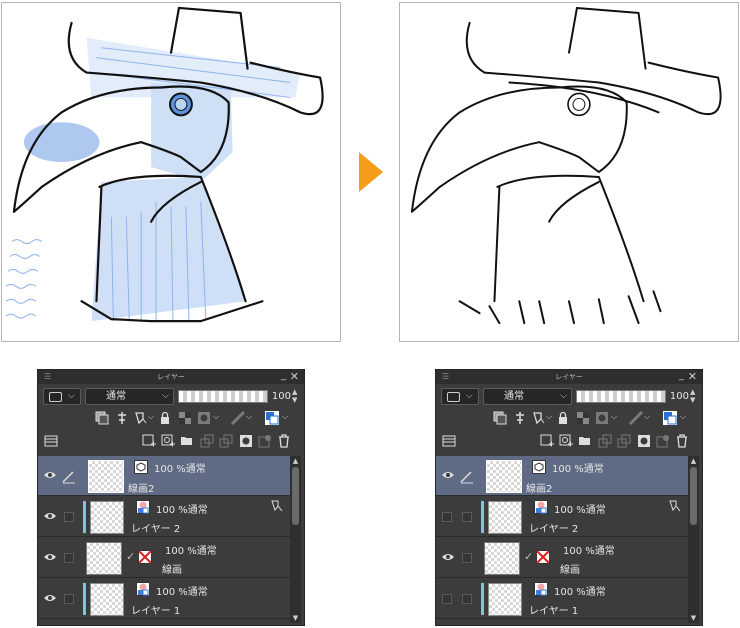 Image resolution: width=740 pixels, height=628 pixels. Describe the element at coordinates (569, 377) in the screenshot. I see `panel-title: レイヤー` at that location.